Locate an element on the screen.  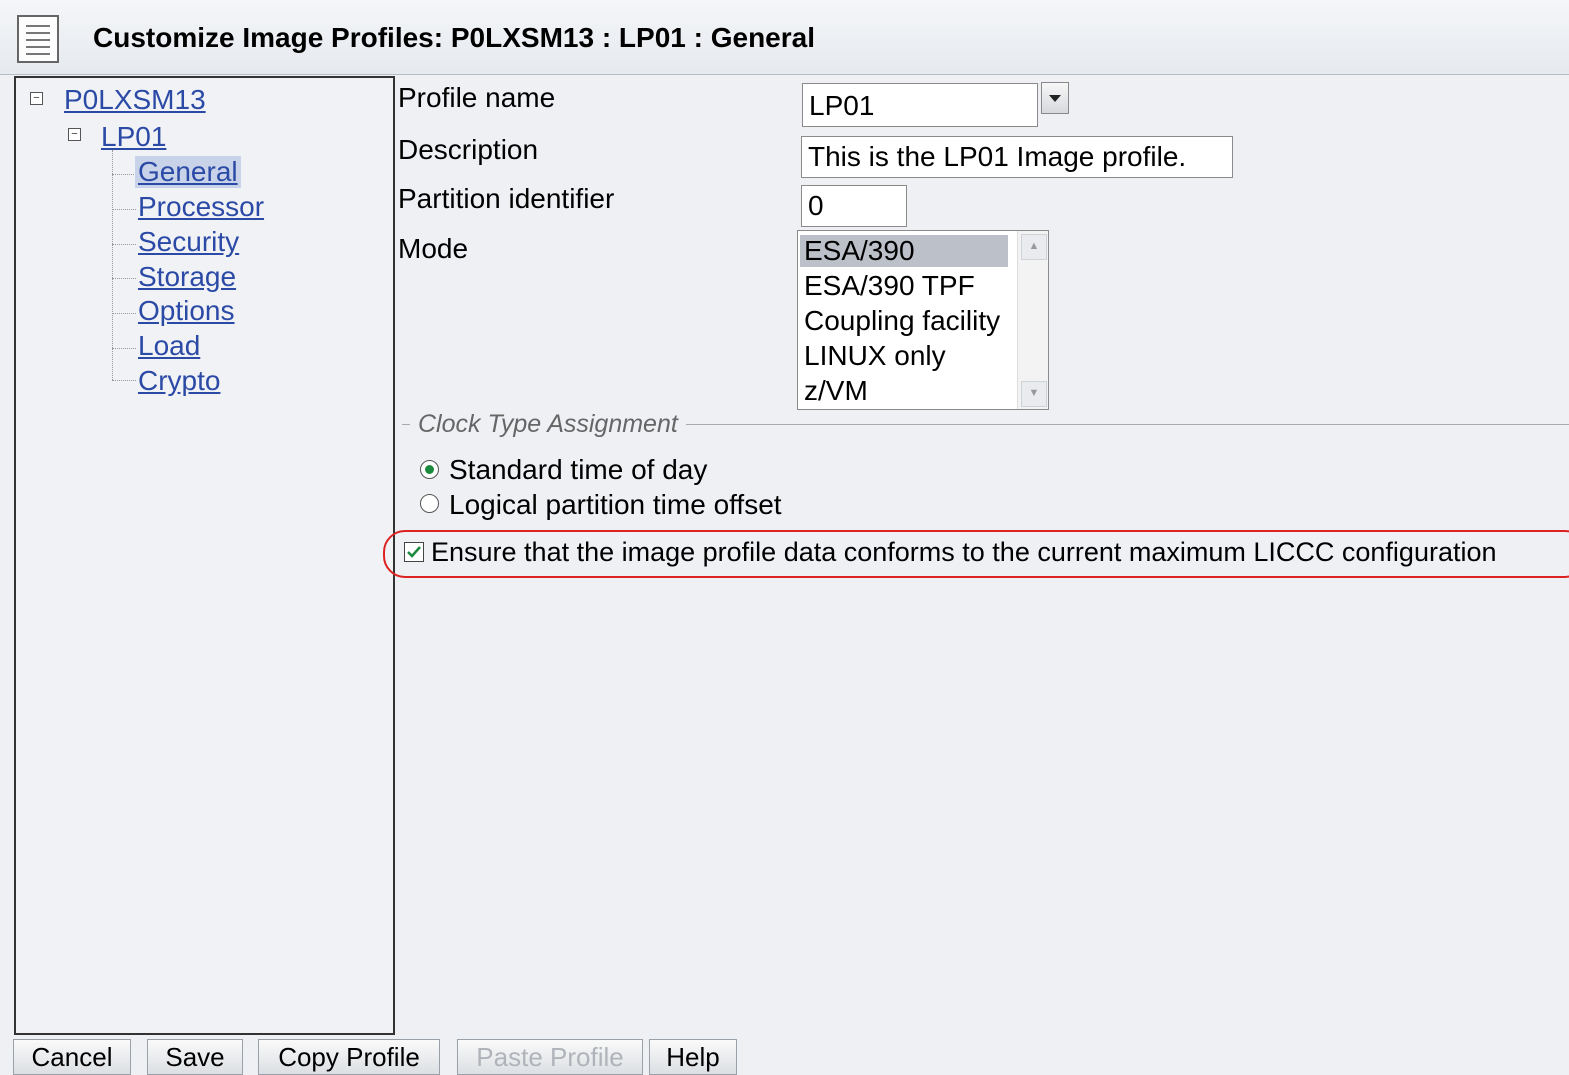
mode-option-linux-only: LINUX only is located at coordinates (875, 356).